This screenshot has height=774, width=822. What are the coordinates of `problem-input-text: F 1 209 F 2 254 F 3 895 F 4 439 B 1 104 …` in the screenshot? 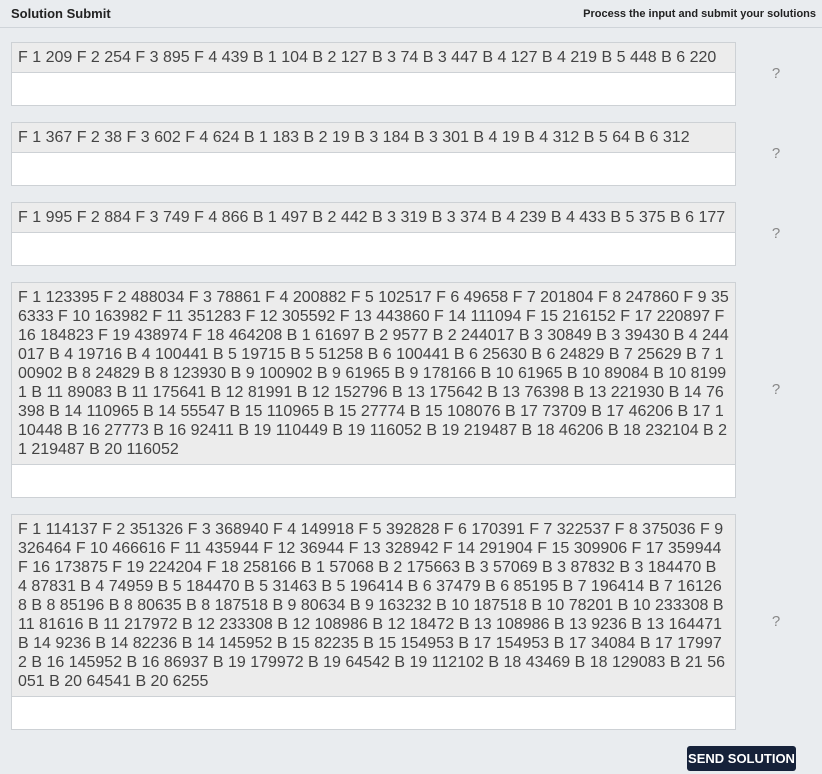 It's located at (373, 57).